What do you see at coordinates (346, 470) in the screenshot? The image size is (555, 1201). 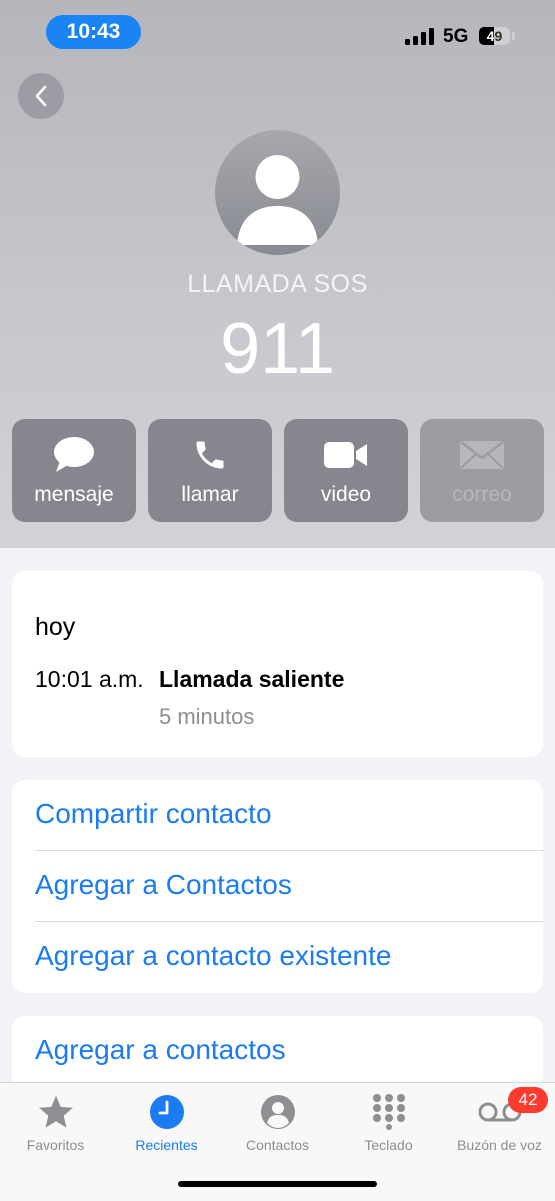 I see `video-button: video` at bounding box center [346, 470].